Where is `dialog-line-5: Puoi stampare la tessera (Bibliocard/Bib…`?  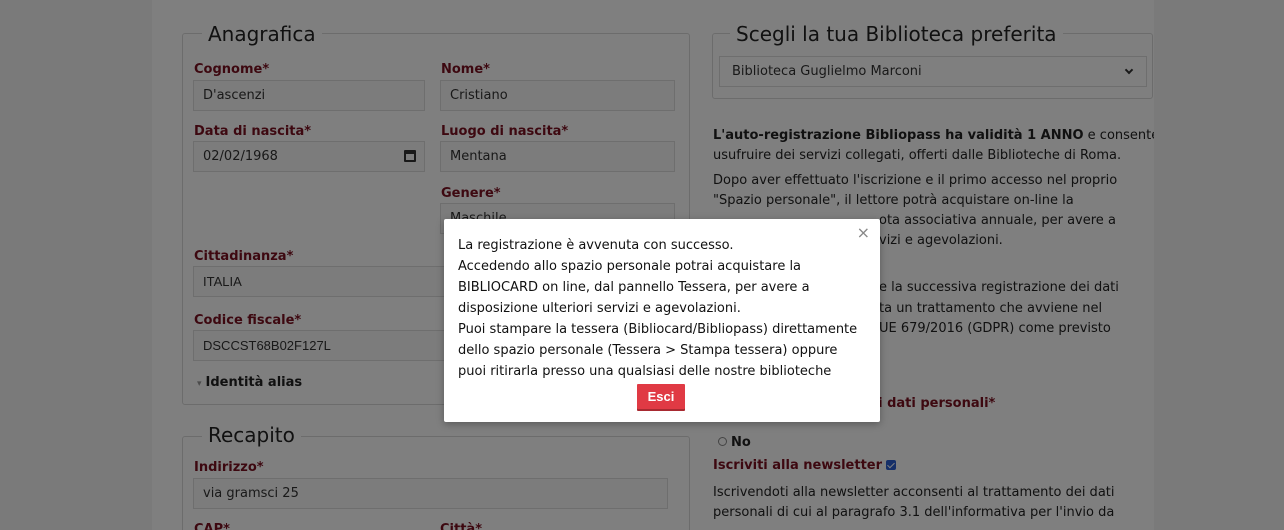 dialog-line-5: Puoi stampare la tessera (Bibliocard/Bib… is located at coordinates (658, 329).